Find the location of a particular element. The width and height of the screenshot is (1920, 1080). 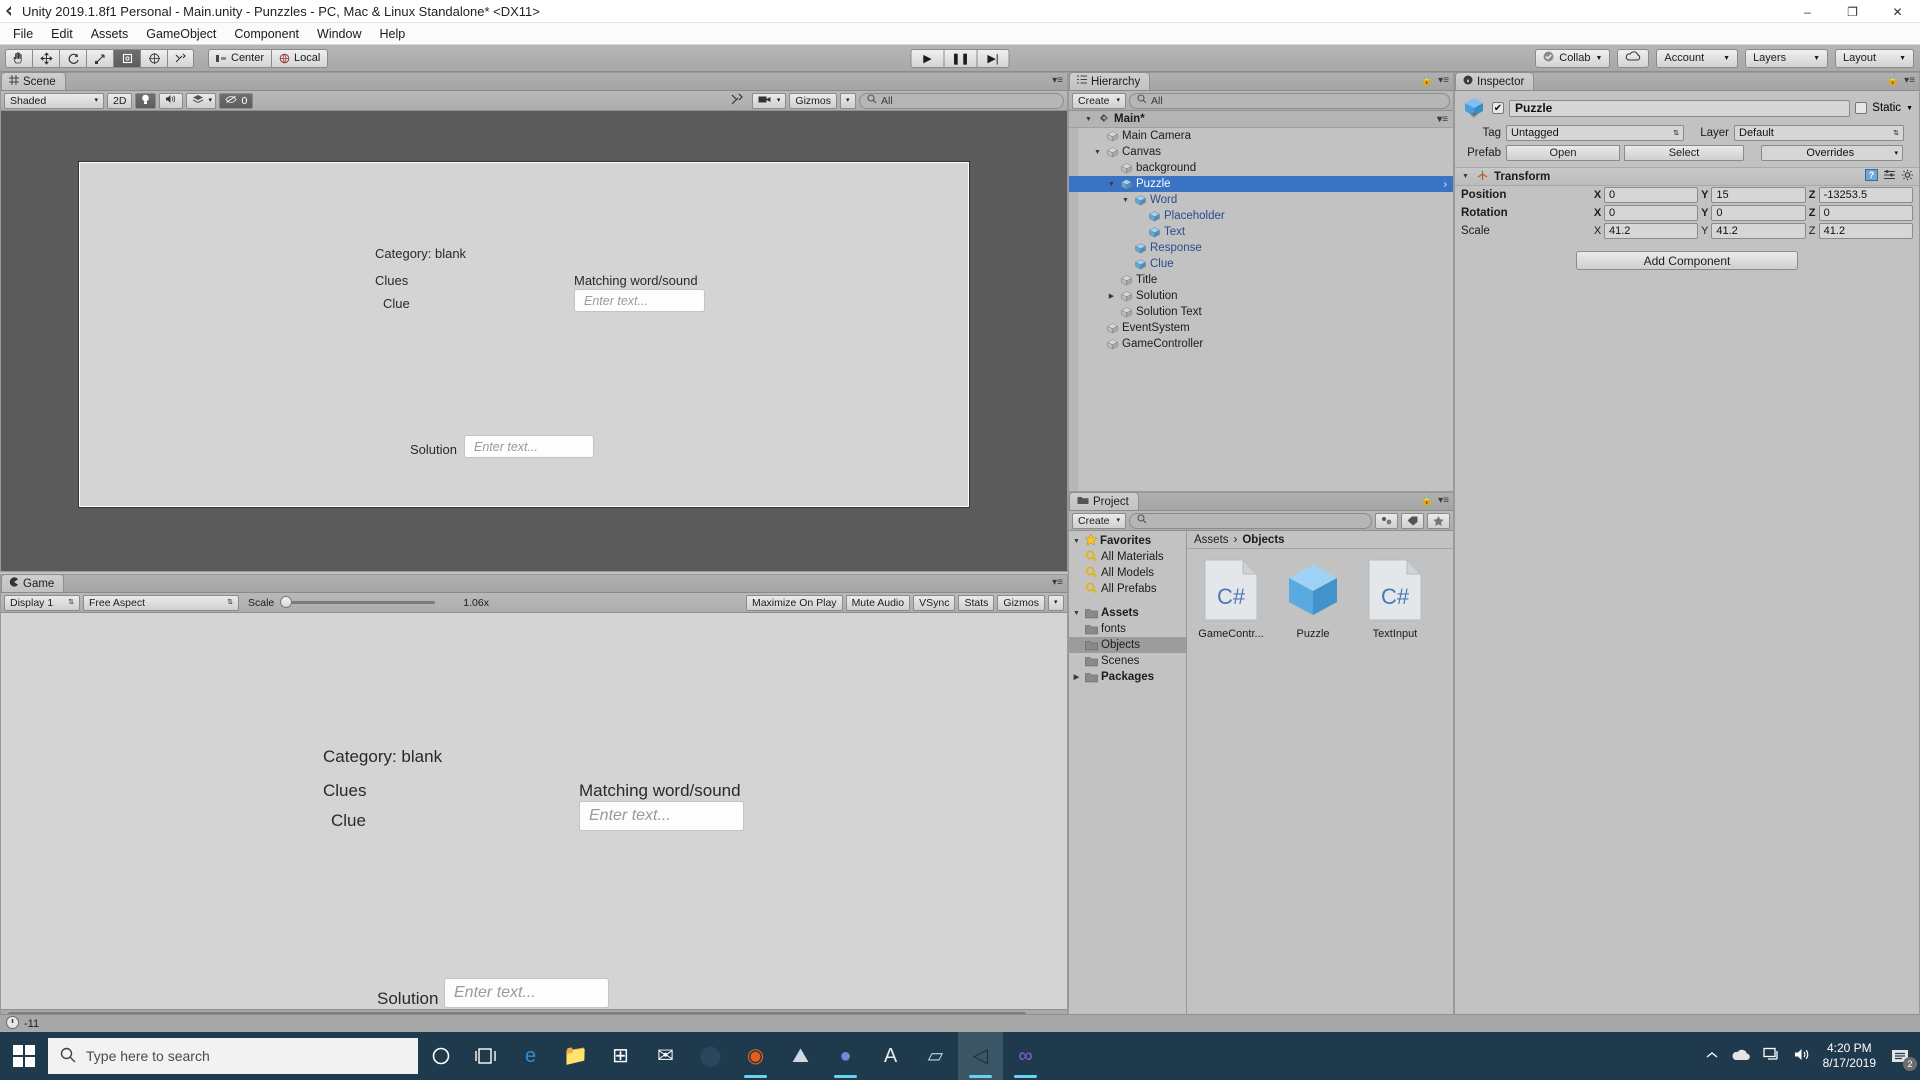

hierarchy-item-word: ▼ Word is located at coordinates (1261, 200).